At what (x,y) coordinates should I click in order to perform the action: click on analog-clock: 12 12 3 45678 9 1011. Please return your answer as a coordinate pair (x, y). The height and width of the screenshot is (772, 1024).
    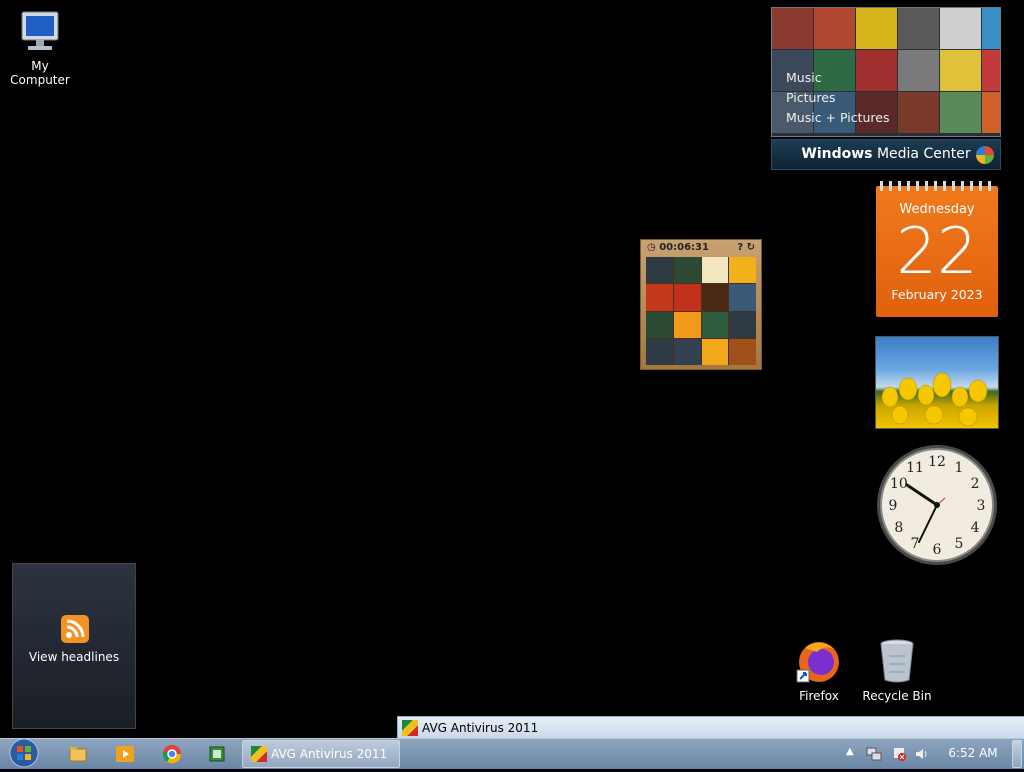
    Looking at the image, I should click on (937, 505).